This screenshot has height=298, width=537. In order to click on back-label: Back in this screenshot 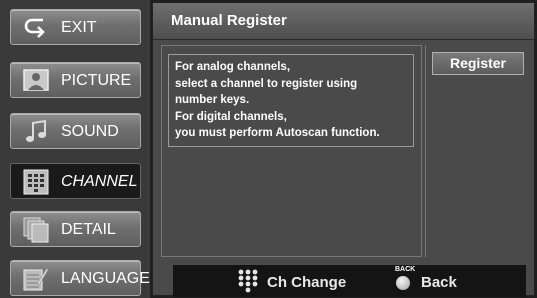, I will do `click(439, 282)`.